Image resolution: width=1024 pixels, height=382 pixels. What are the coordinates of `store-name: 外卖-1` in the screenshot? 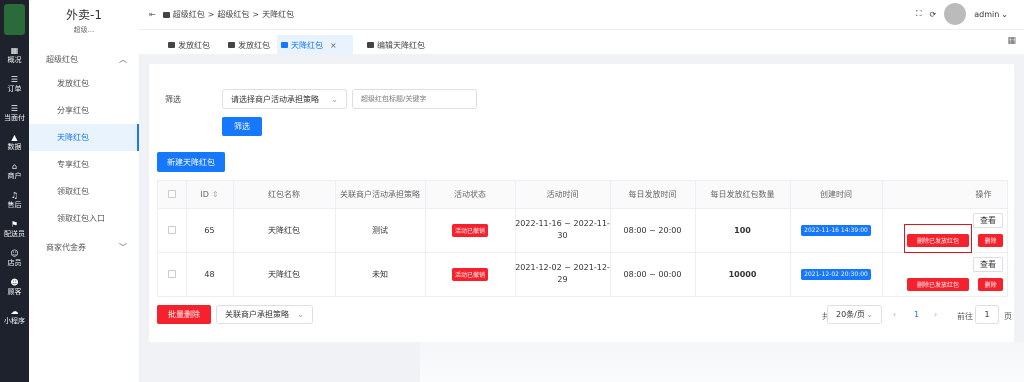 It's located at (84, 15).